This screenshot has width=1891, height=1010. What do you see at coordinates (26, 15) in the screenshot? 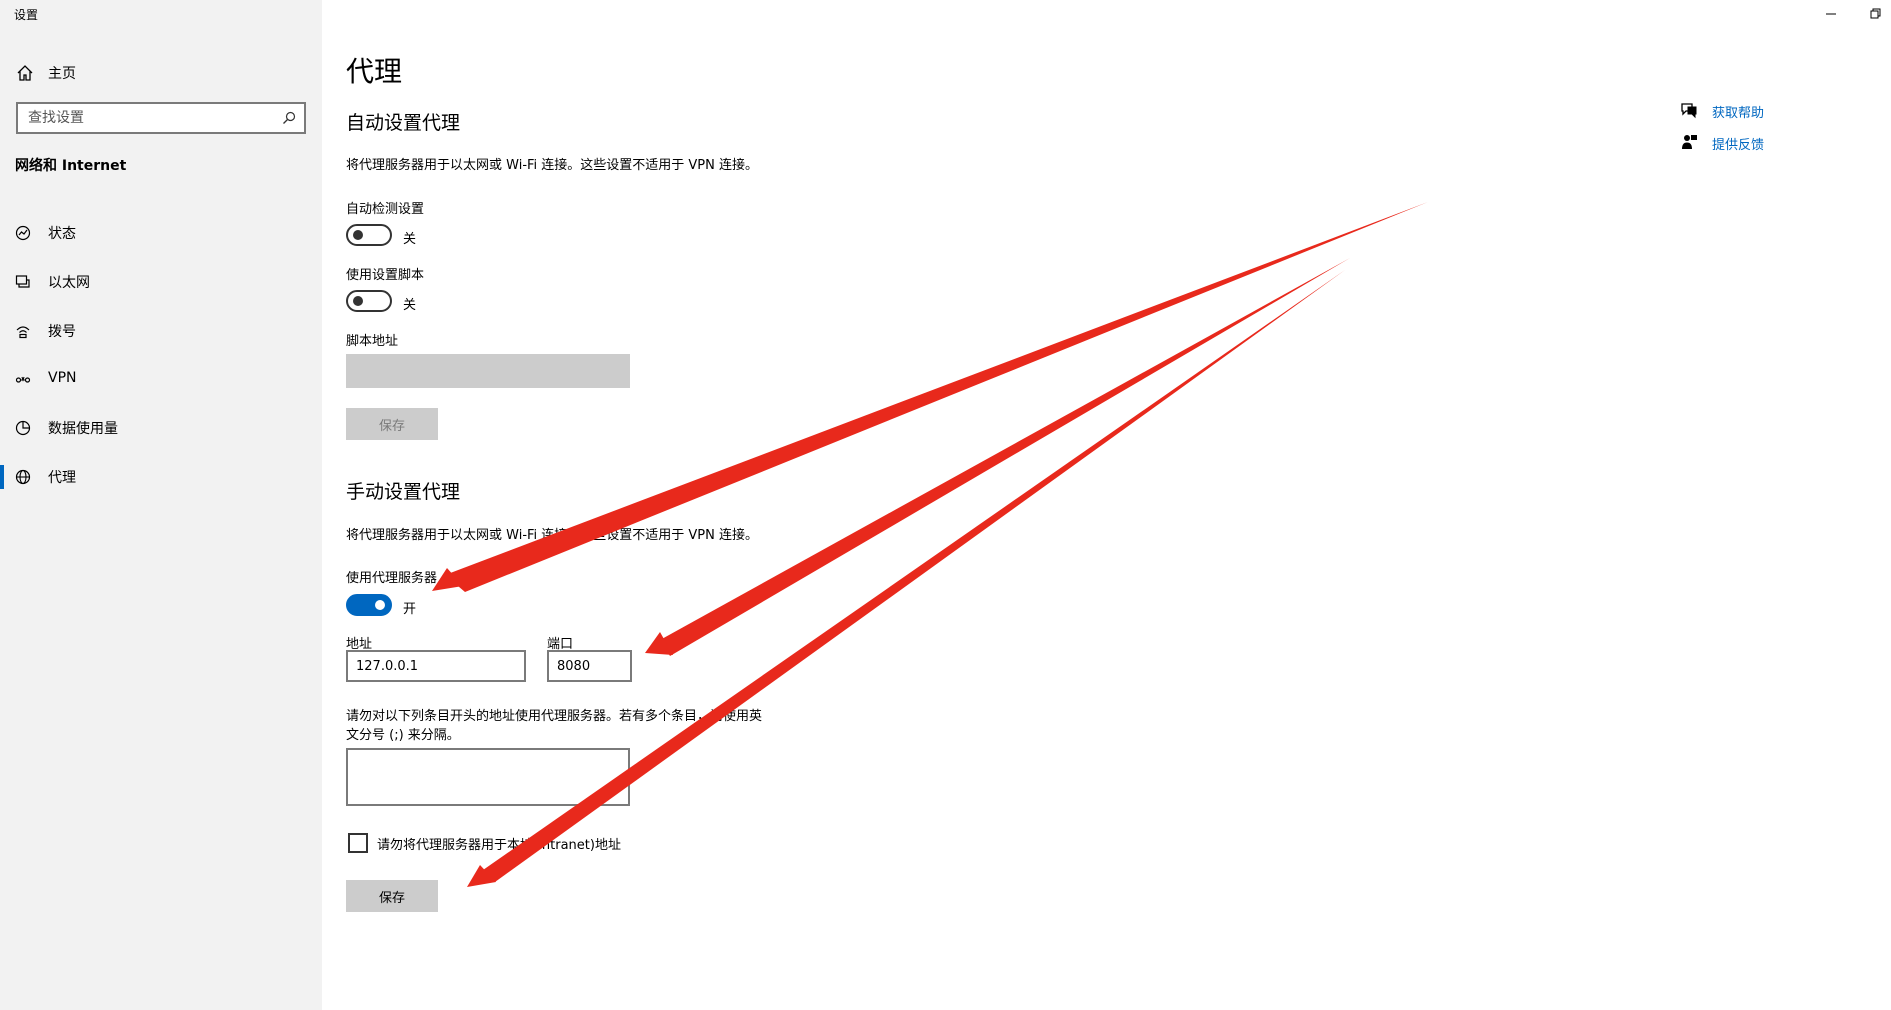
I see `window-title: 设置` at bounding box center [26, 15].